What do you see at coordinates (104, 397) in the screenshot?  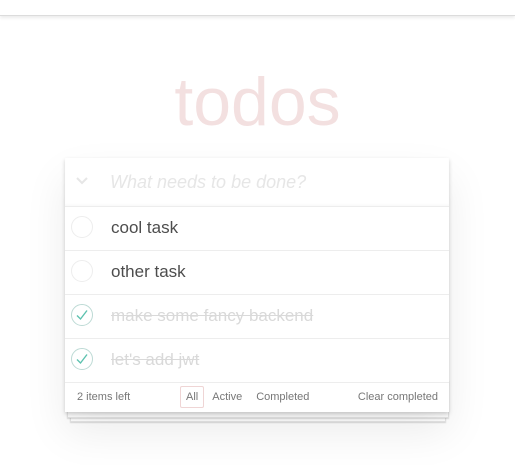 I see `items-left-count: 2 items left` at bounding box center [104, 397].